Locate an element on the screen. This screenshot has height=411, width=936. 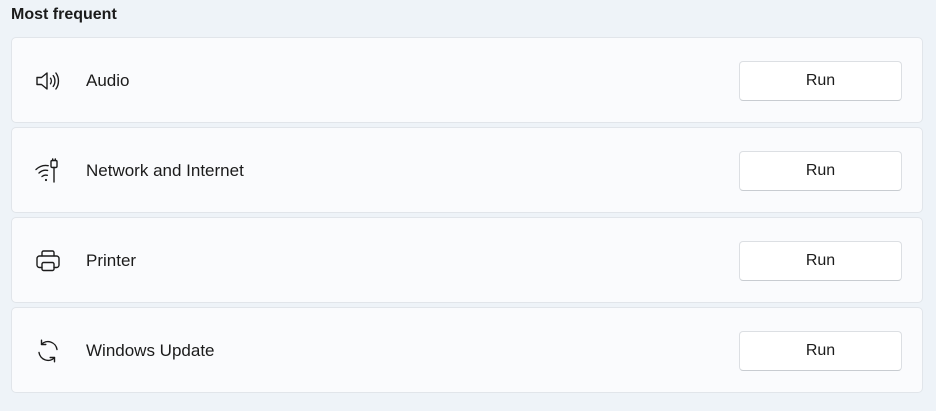
run-windows-update-button: Run is located at coordinates (820, 351).